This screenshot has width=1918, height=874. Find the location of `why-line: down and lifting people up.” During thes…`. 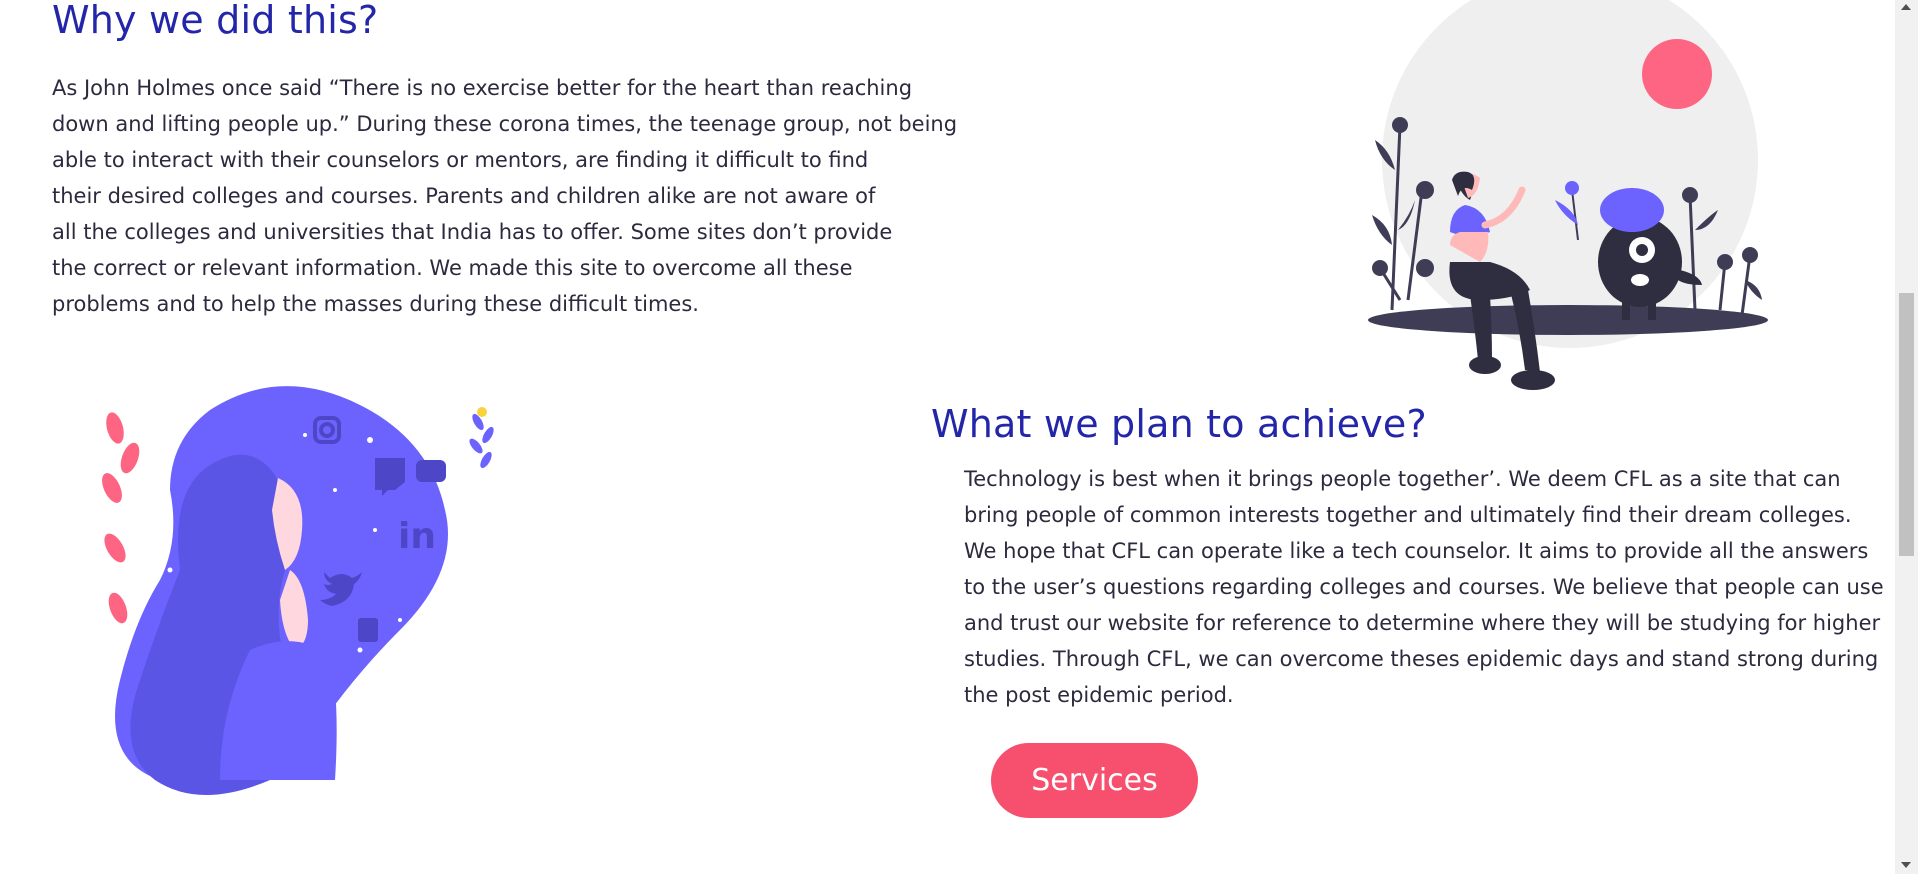

why-line: down and lifting people up.” During thes… is located at coordinates (505, 124).